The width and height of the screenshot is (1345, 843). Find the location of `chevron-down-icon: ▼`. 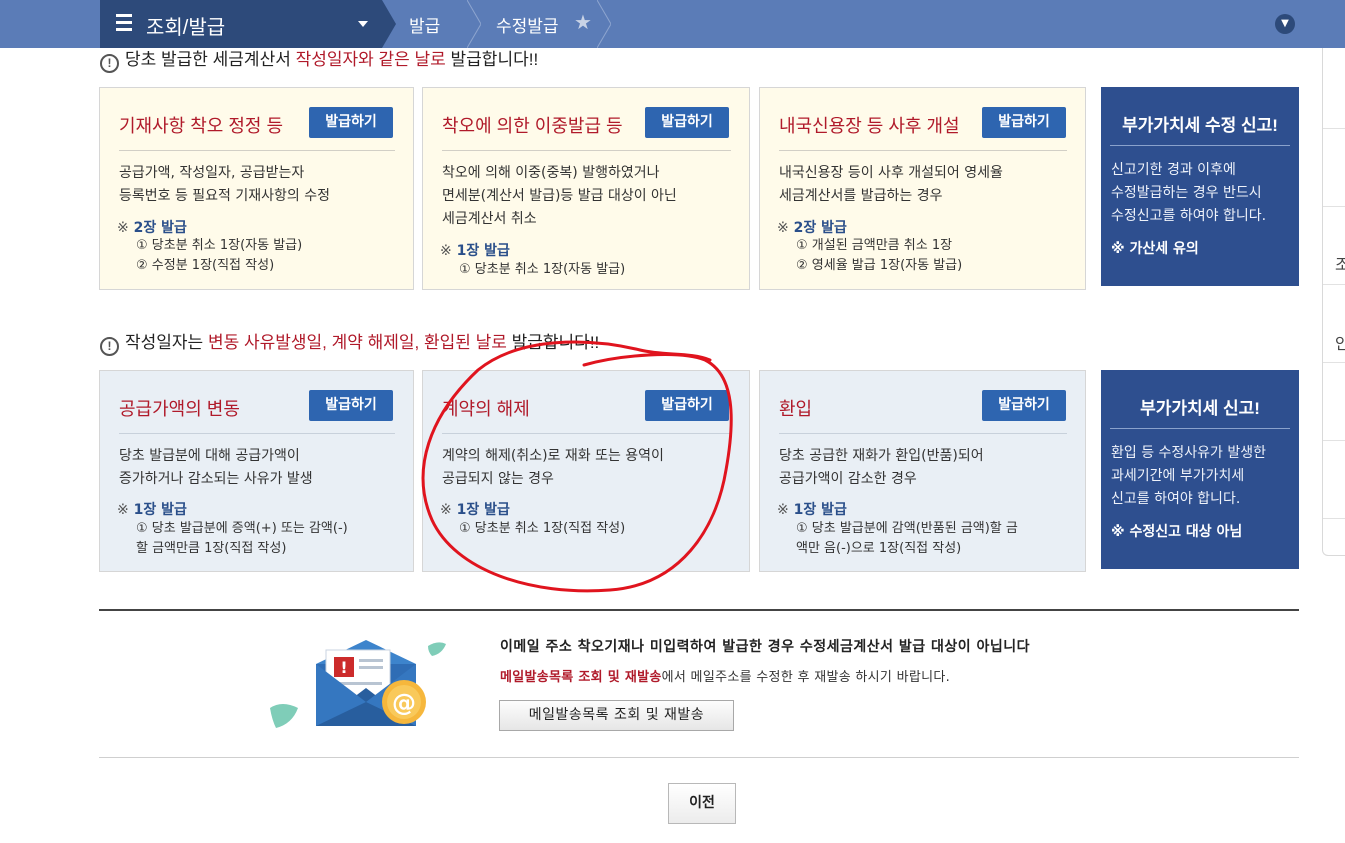

chevron-down-icon: ▼ is located at coordinates (1285, 24).